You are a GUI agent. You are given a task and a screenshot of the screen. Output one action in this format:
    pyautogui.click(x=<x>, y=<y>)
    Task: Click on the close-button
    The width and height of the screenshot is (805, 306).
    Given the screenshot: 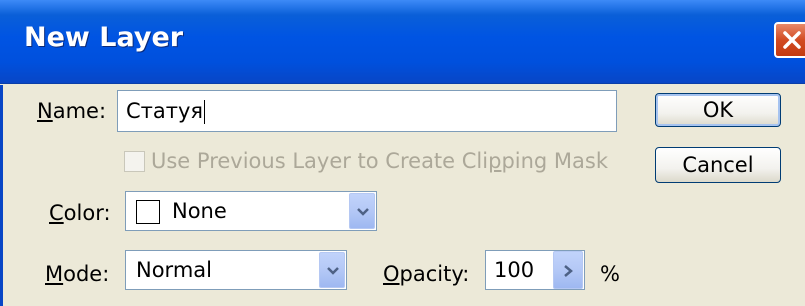 What is the action you would take?
    pyautogui.click(x=789, y=40)
    